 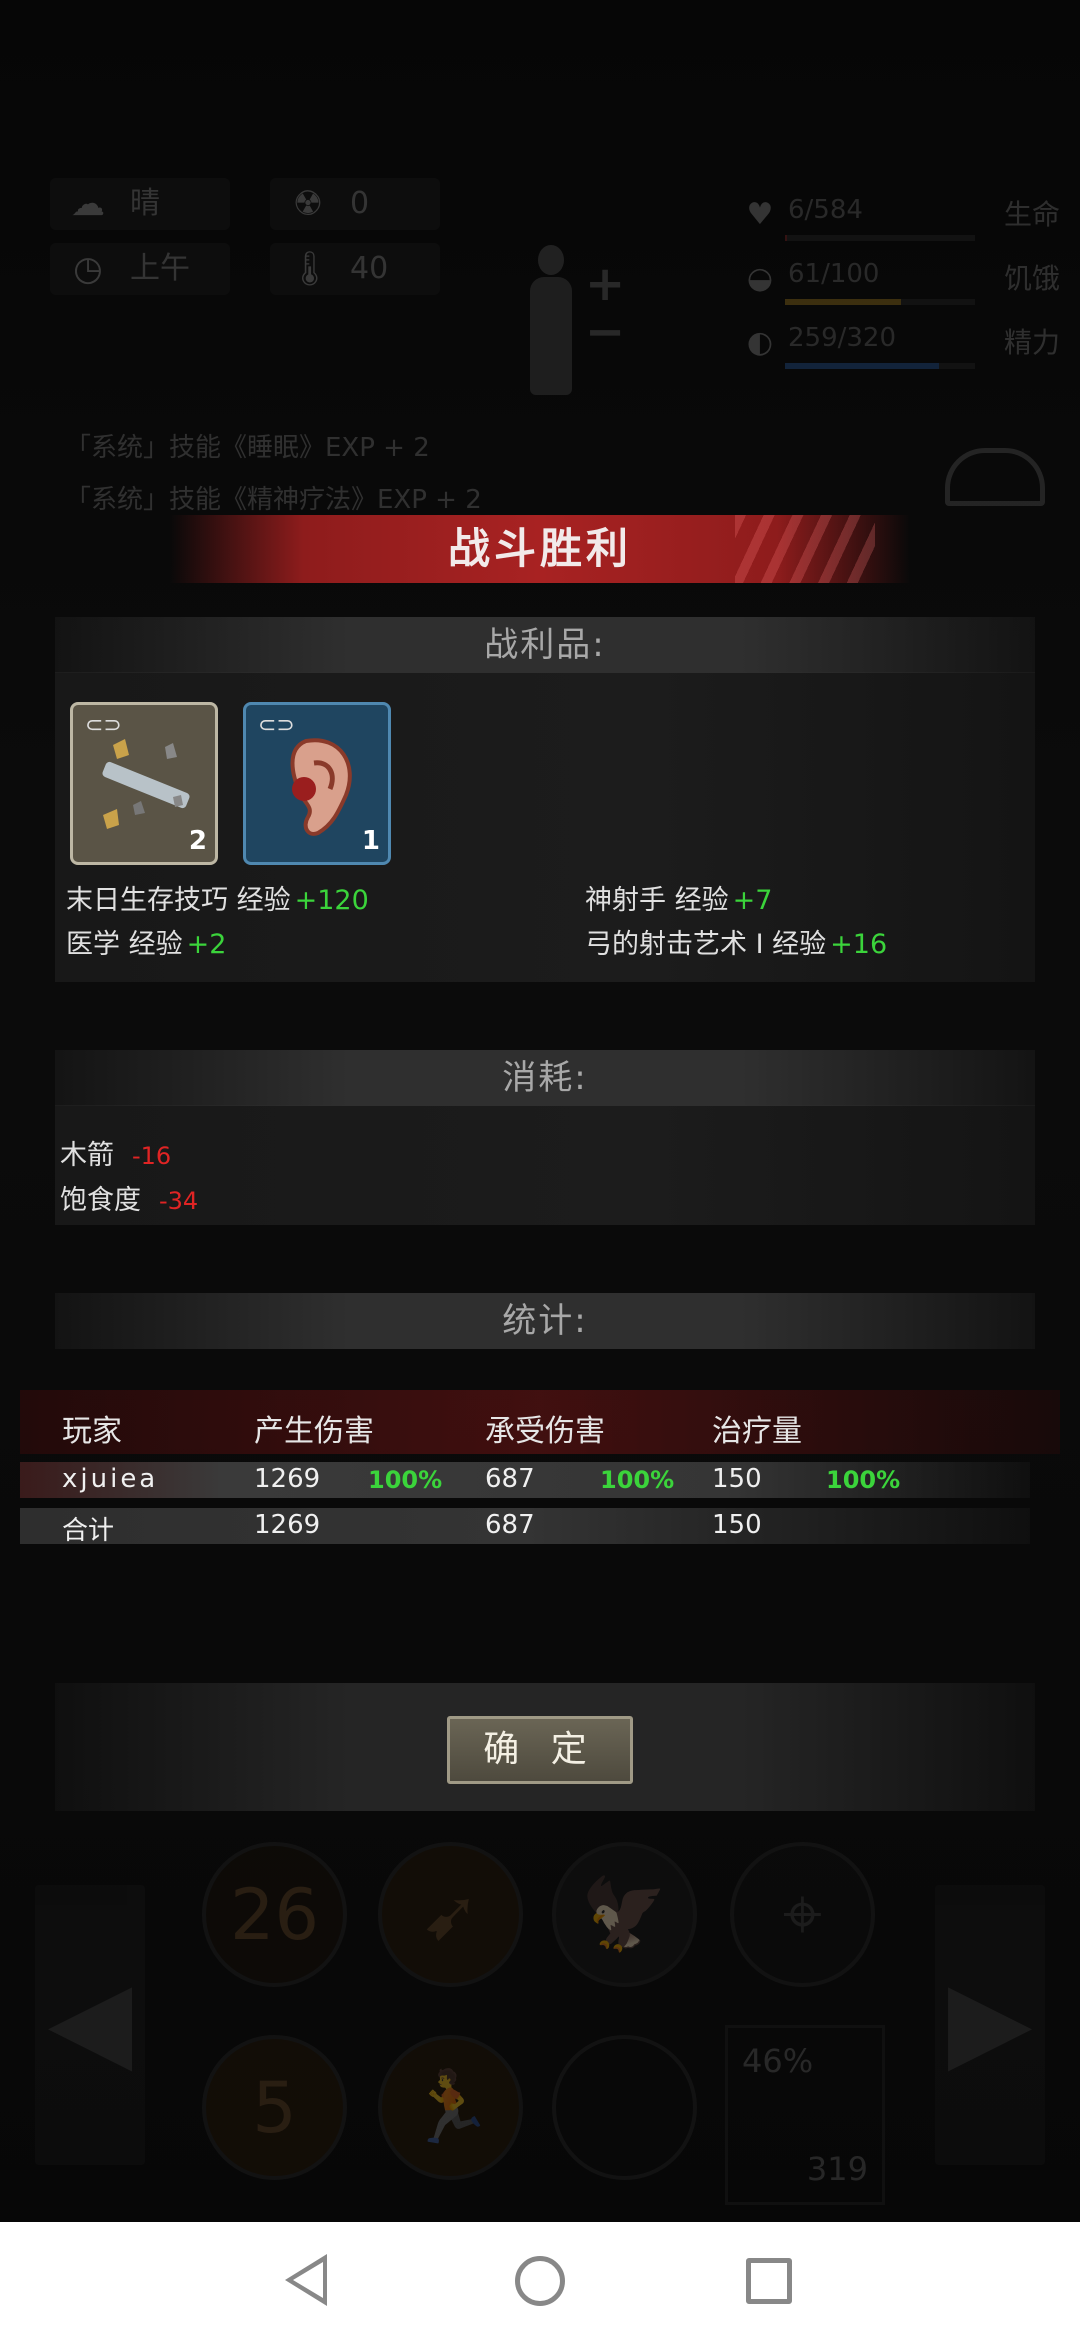 What do you see at coordinates (769, 2281) in the screenshot?
I see `recent-apps-icon` at bounding box center [769, 2281].